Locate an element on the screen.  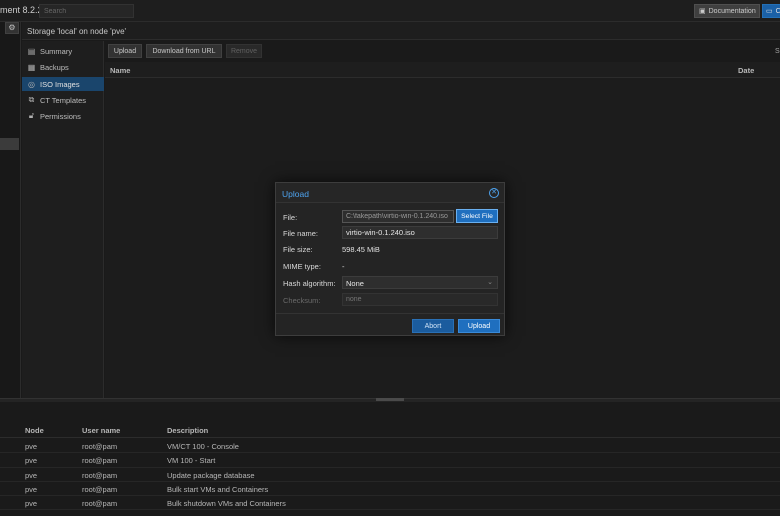
file-label: File: is located at coordinates (290, 217).